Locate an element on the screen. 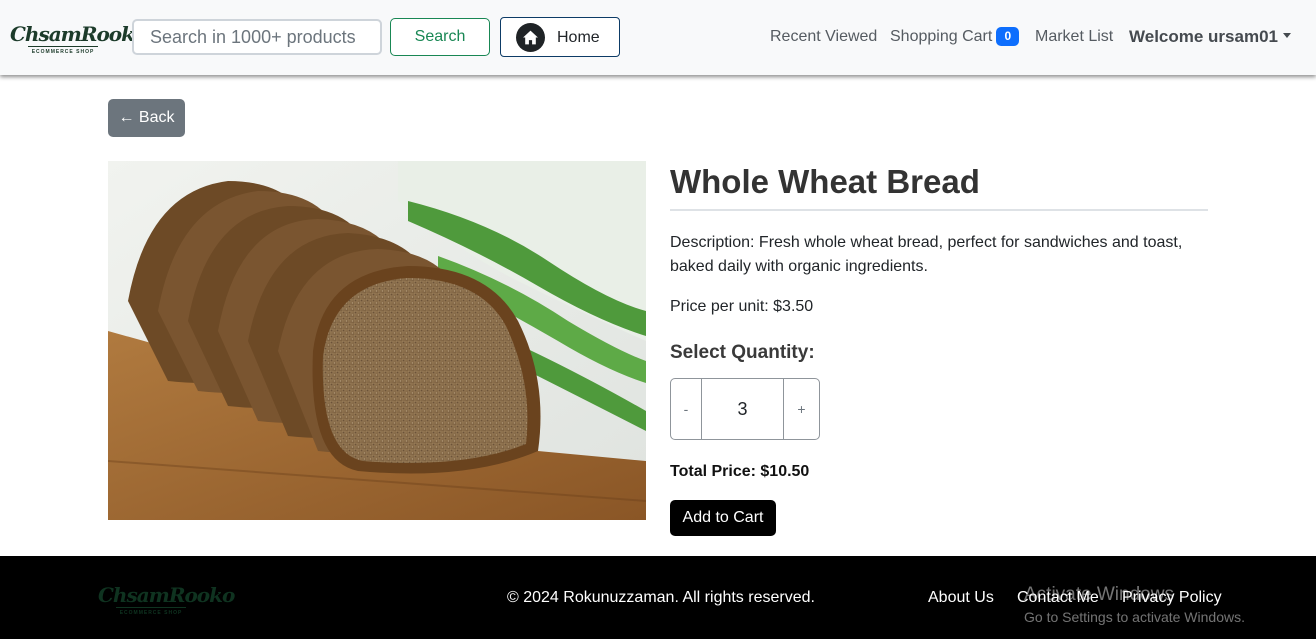 This screenshot has width=1316, height=639. total-price: Total Price: $10.50 is located at coordinates (740, 471).